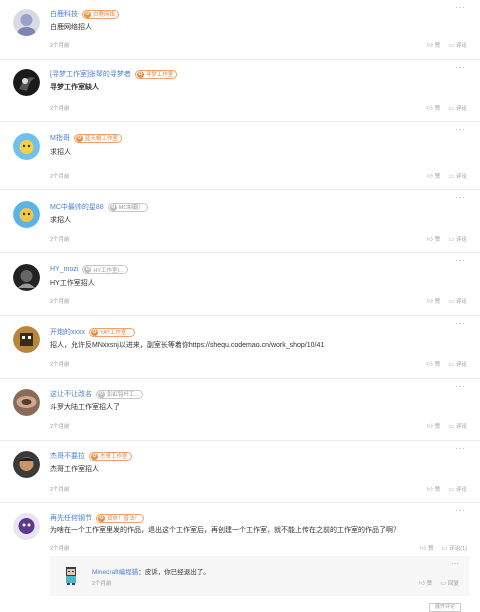  Describe the element at coordinates (115, 572) in the screenshot. I see `reply-username: Minecraft编程猫` at that location.